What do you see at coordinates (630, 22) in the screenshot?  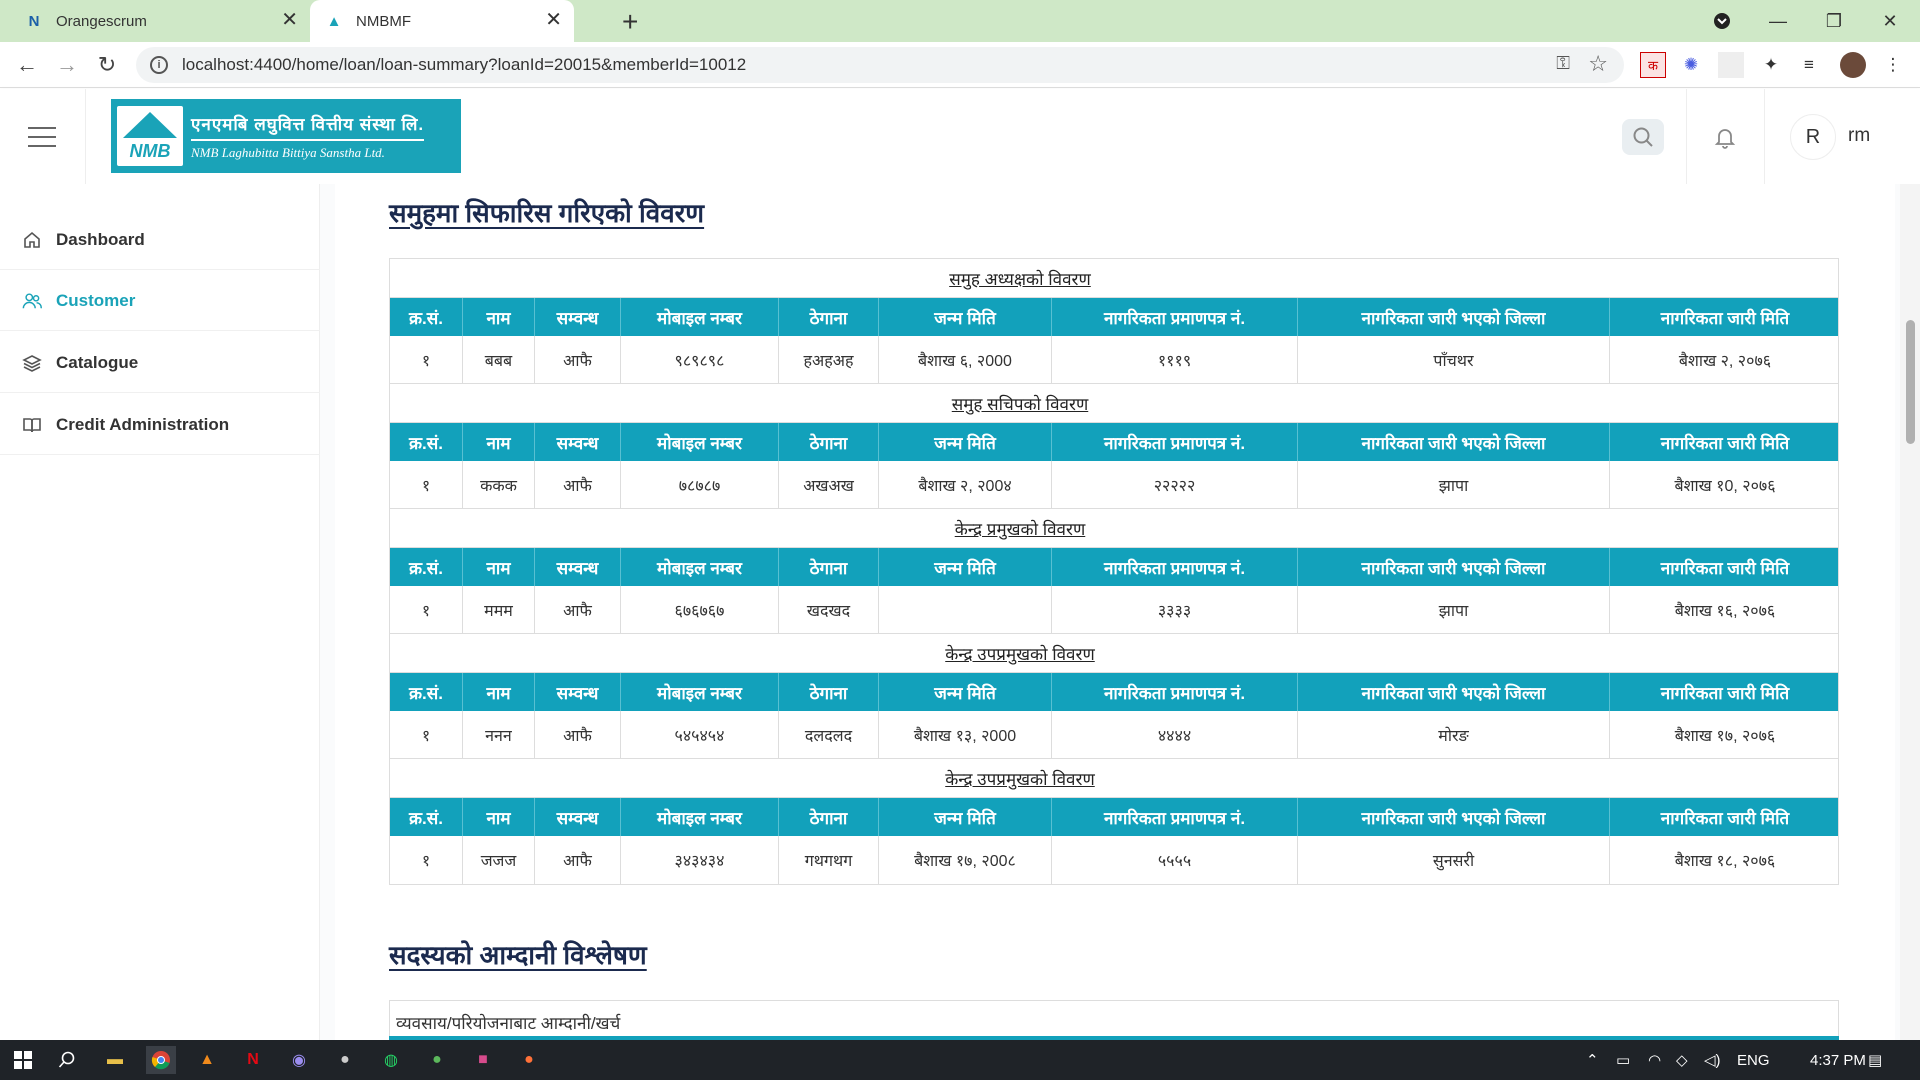 I see `new-tab-button: +` at bounding box center [630, 22].